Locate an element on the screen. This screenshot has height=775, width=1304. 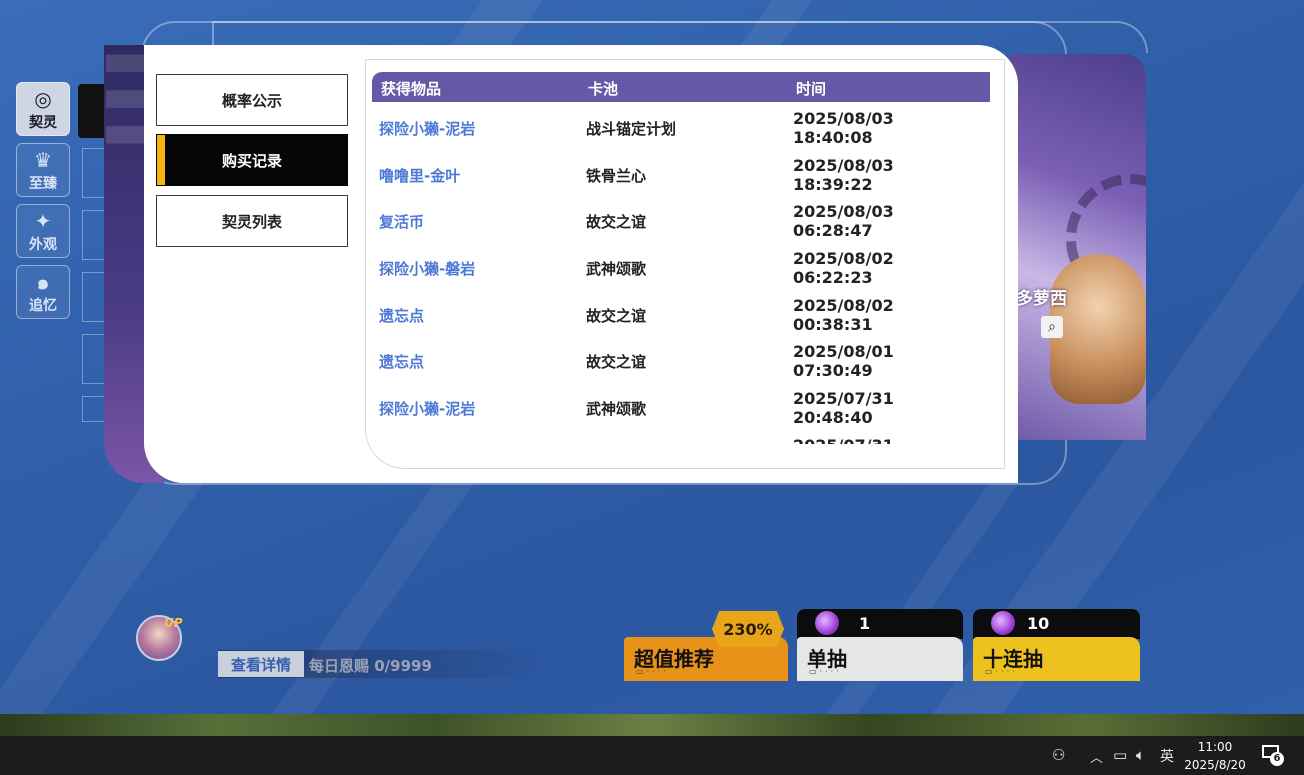
row-time: 2025/08/03 06:28:47 is located at coordinates (888, 221).